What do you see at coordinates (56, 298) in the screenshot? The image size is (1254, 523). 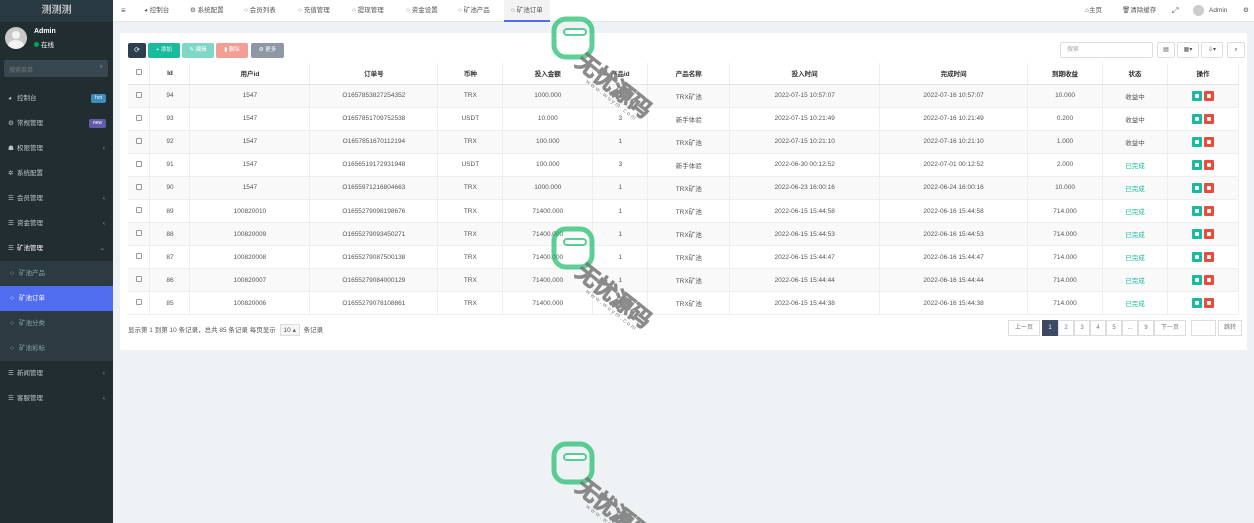 I see `sidebar-item-pool-orders: ○ 矿池订单` at bounding box center [56, 298].